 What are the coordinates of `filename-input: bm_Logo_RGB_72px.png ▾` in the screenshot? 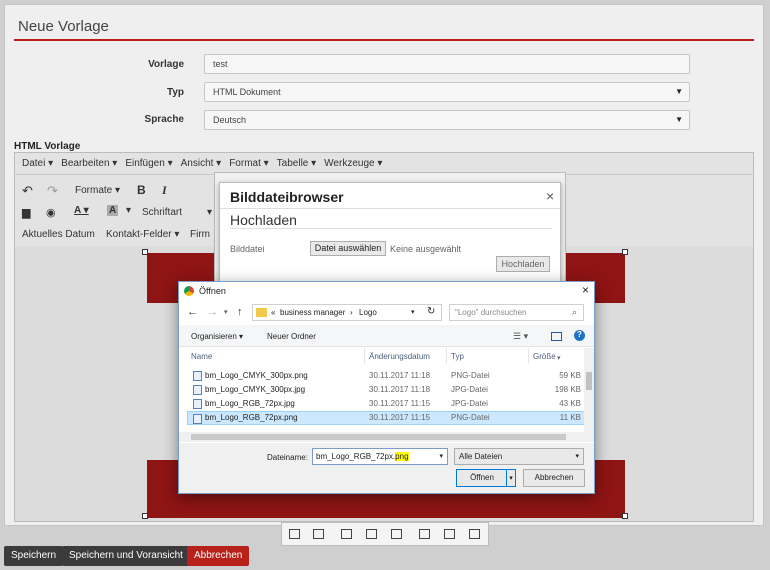 It's located at (380, 456).